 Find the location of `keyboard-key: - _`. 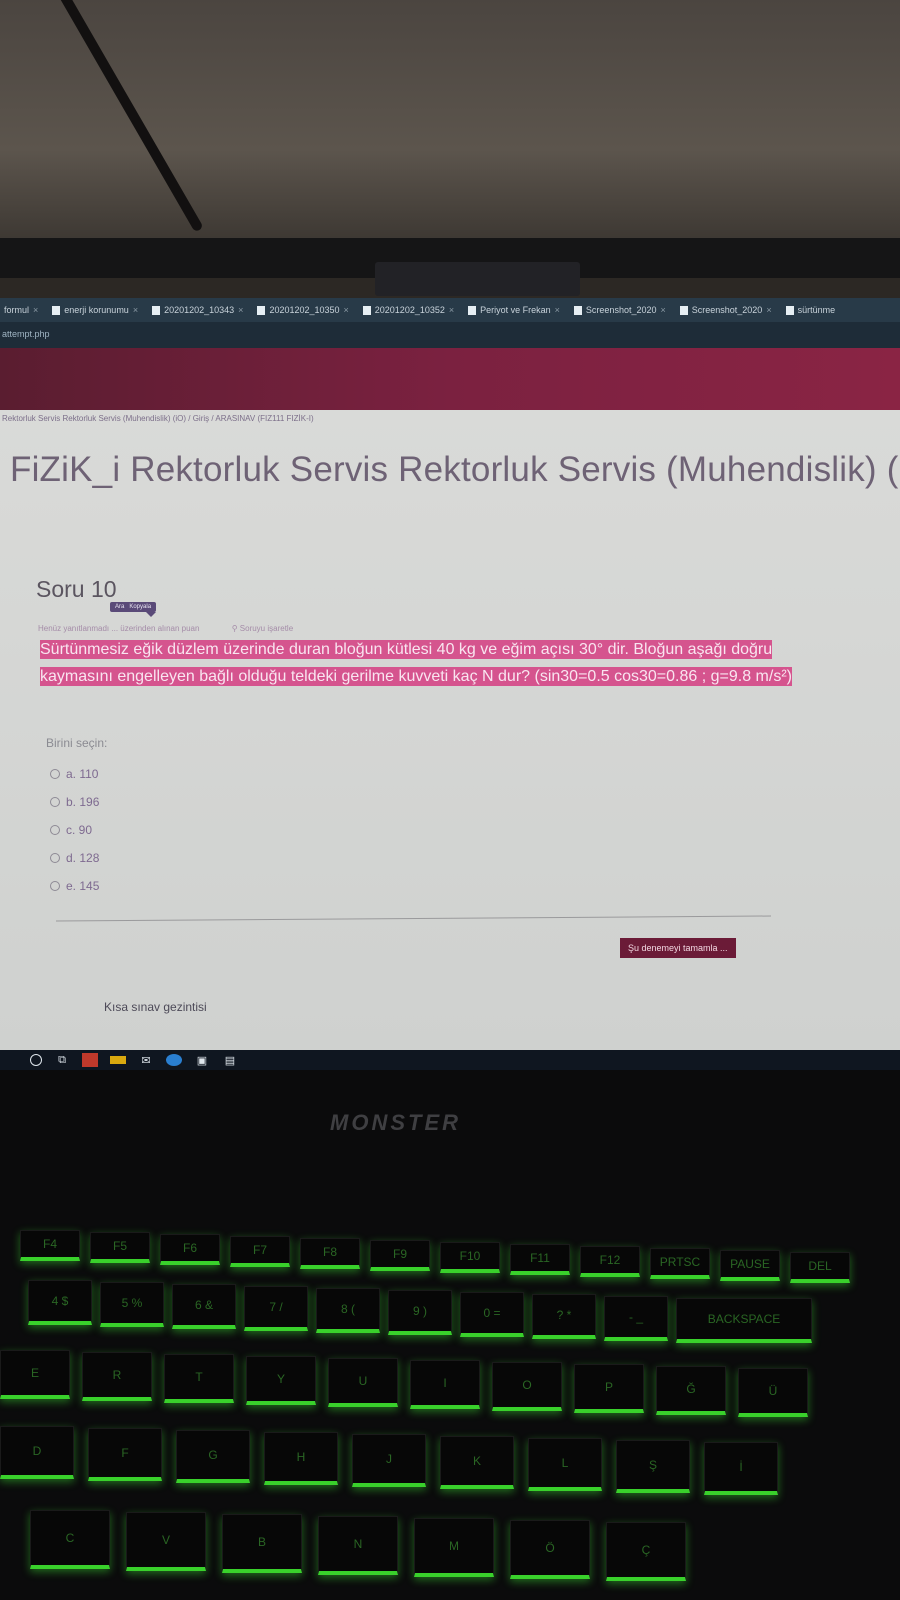

keyboard-key: - _ is located at coordinates (636, 1318).